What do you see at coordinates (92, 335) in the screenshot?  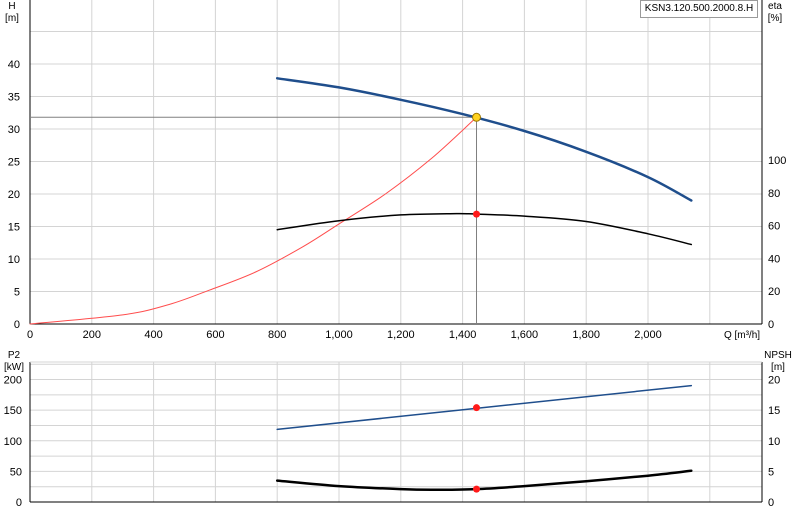 I see `x-tick-label: 200` at bounding box center [92, 335].